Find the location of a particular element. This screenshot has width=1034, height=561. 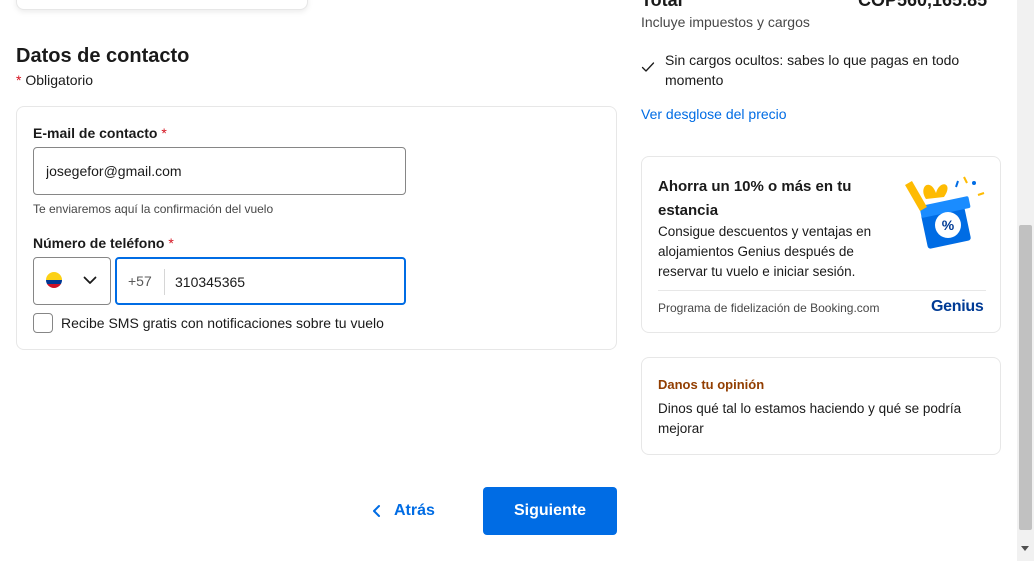

country-prefix: +57 is located at coordinates (140, 281).